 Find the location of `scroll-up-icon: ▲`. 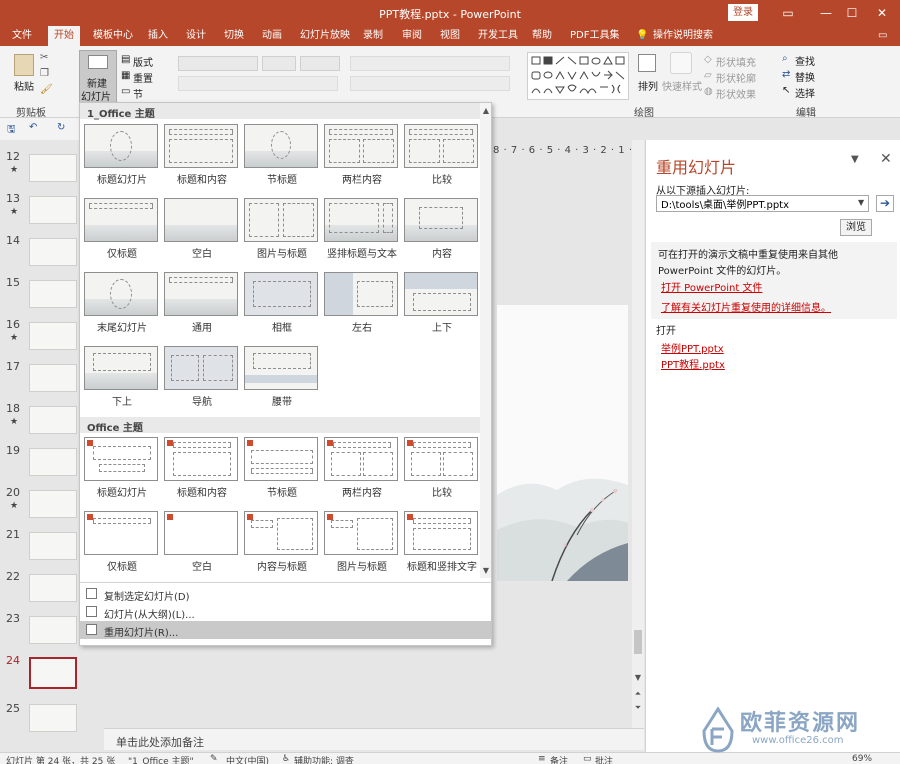

scroll-up-icon: ▲ is located at coordinates (485, 111).